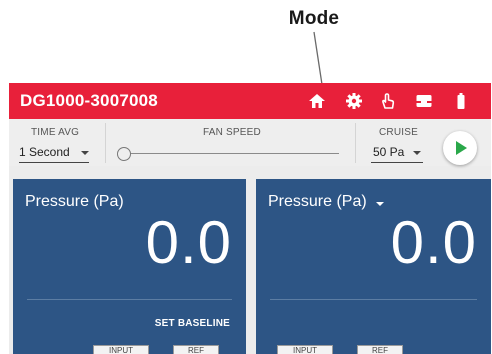  What do you see at coordinates (398, 132) in the screenshot?
I see `cruise-label: CRUISE` at bounding box center [398, 132].